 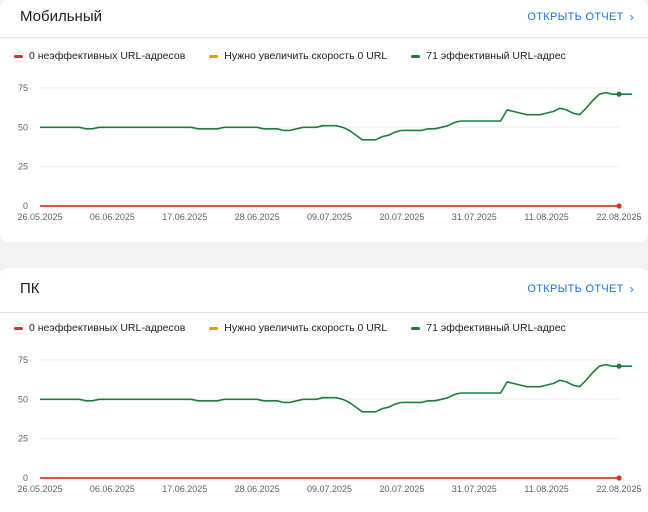 I want to click on card-header: Мобильный ОТКРЫТЬ ОТЧЕТ ›, so click(x=324, y=18).